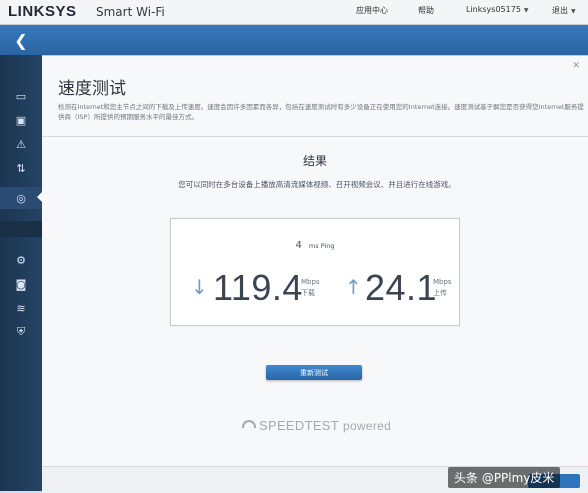 This screenshot has height=493, width=588. I want to click on powered-label: powered, so click(367, 426).